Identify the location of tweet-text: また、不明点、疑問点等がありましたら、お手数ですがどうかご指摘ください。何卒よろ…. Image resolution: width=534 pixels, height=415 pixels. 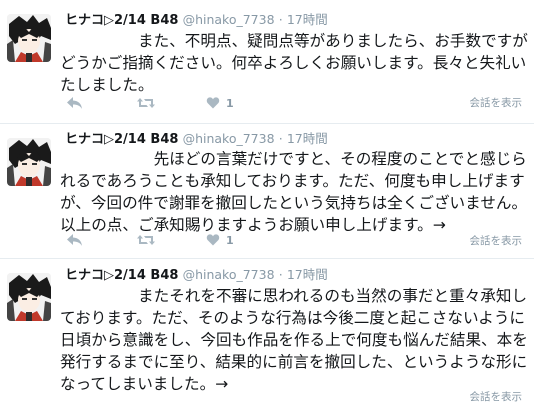
(294, 63).